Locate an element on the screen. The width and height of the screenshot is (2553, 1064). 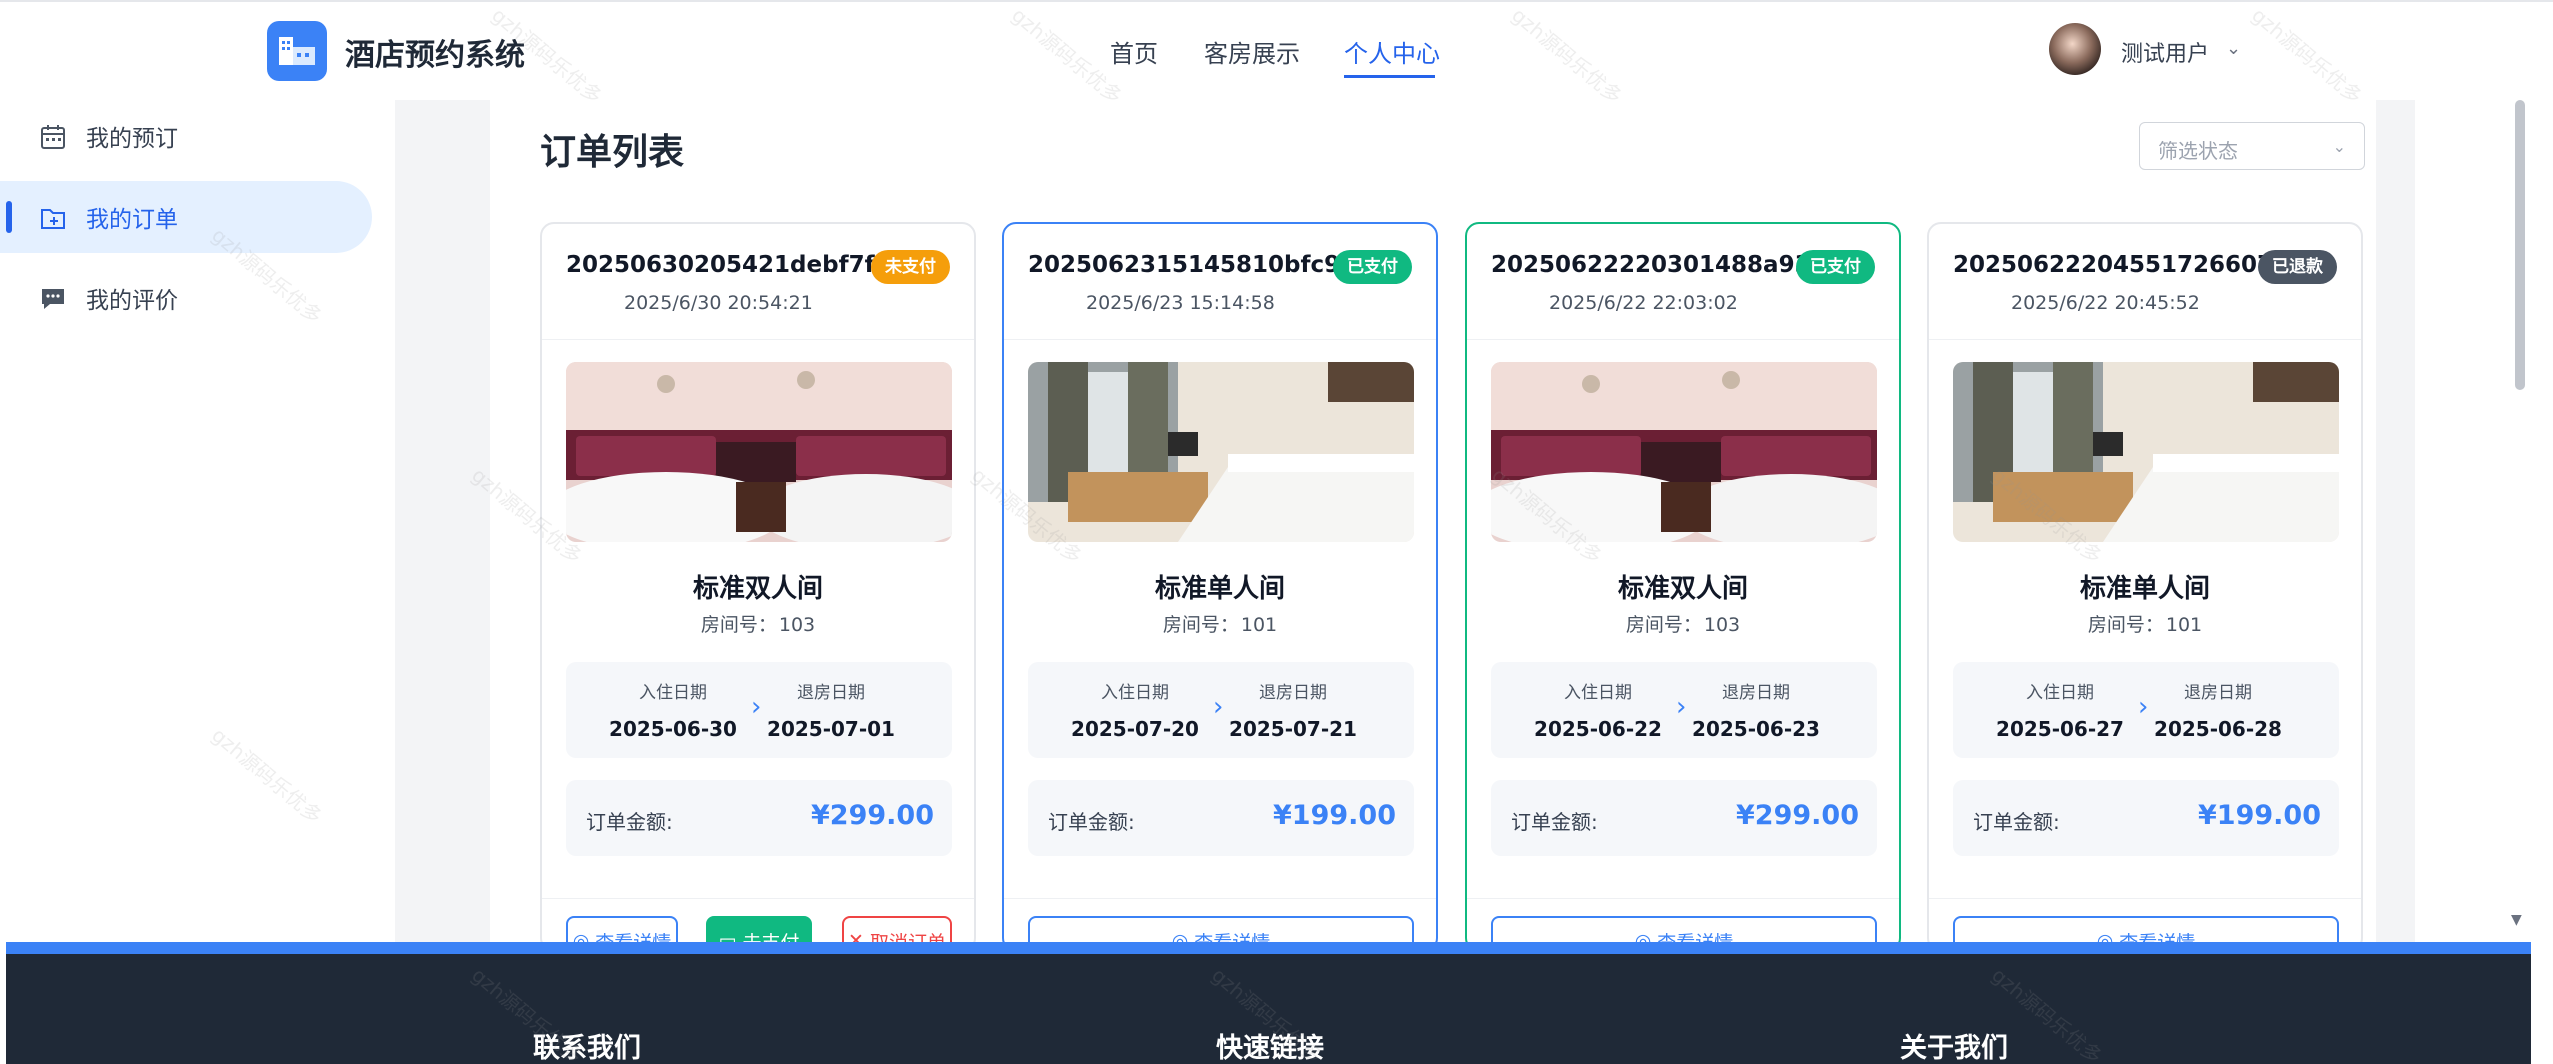
sidebar-item-label: 我的订单 is located at coordinates (132, 220).